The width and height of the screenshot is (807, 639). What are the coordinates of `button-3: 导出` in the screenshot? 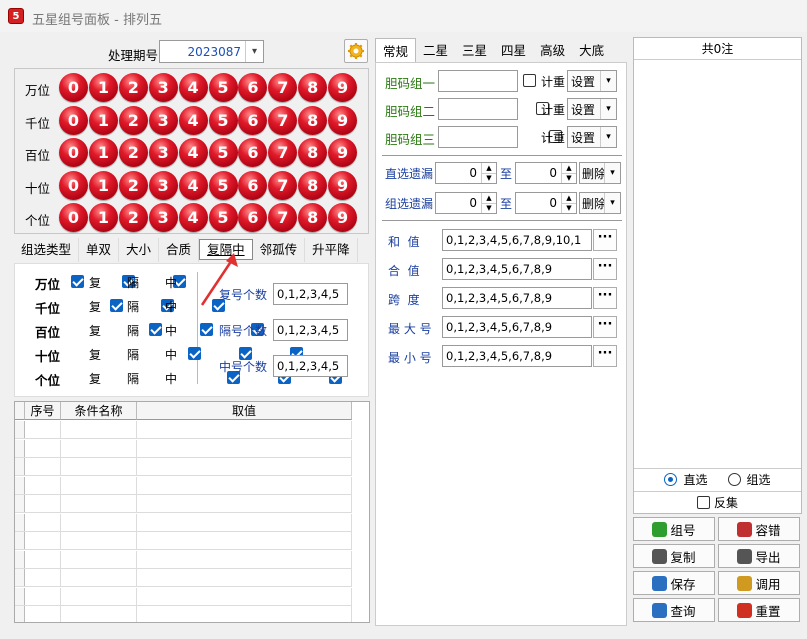 It's located at (759, 556).